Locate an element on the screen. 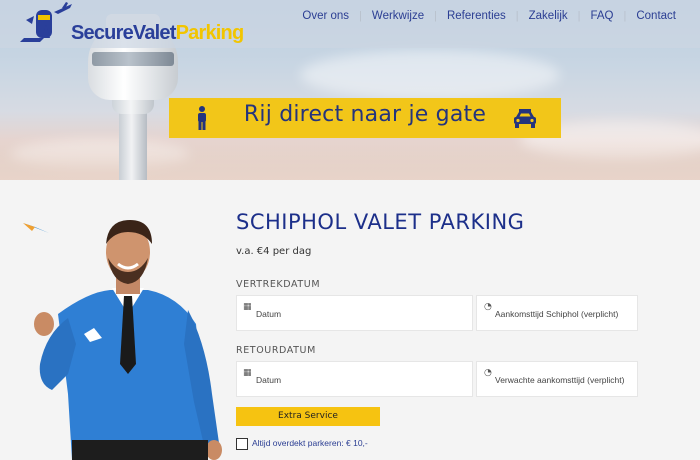  nav-item-faq: FAQ is located at coordinates (601, 16).